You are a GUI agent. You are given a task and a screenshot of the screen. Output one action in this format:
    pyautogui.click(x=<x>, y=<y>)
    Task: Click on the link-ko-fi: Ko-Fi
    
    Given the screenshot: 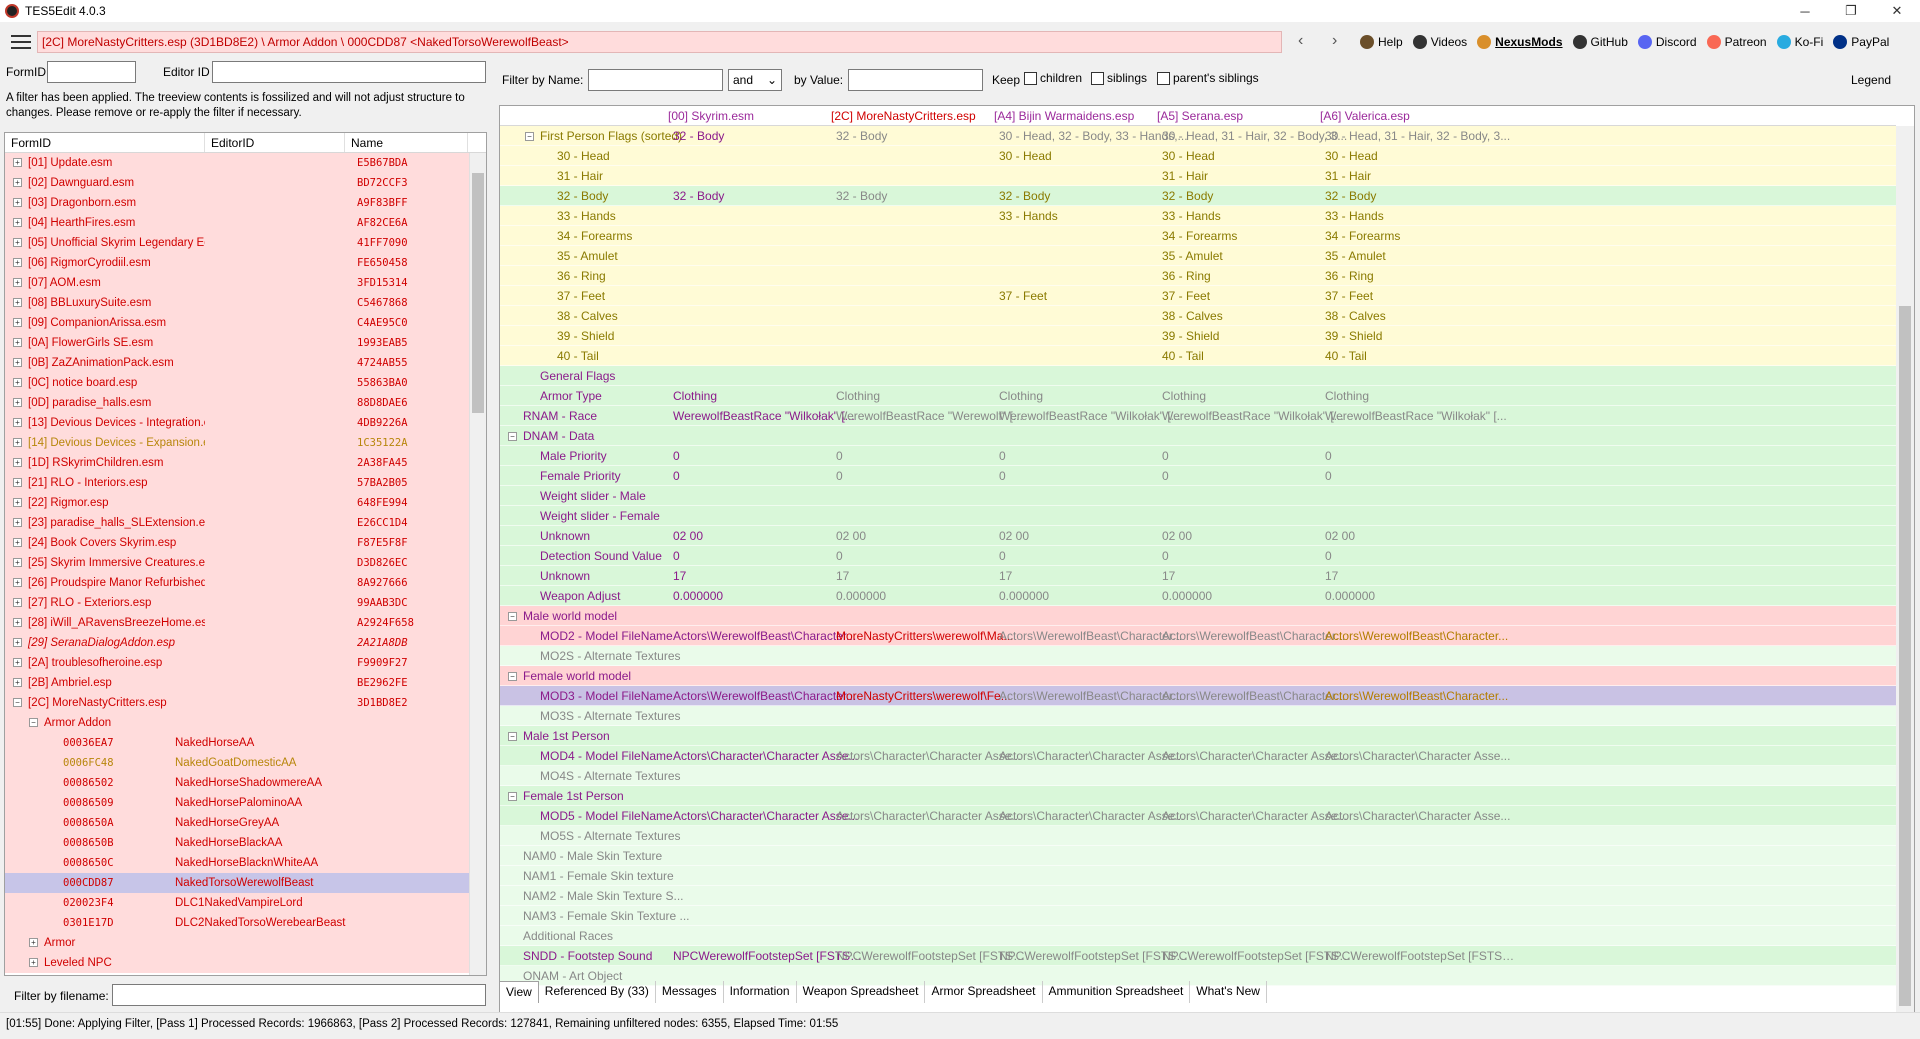 What is the action you would take?
    pyautogui.click(x=1799, y=42)
    